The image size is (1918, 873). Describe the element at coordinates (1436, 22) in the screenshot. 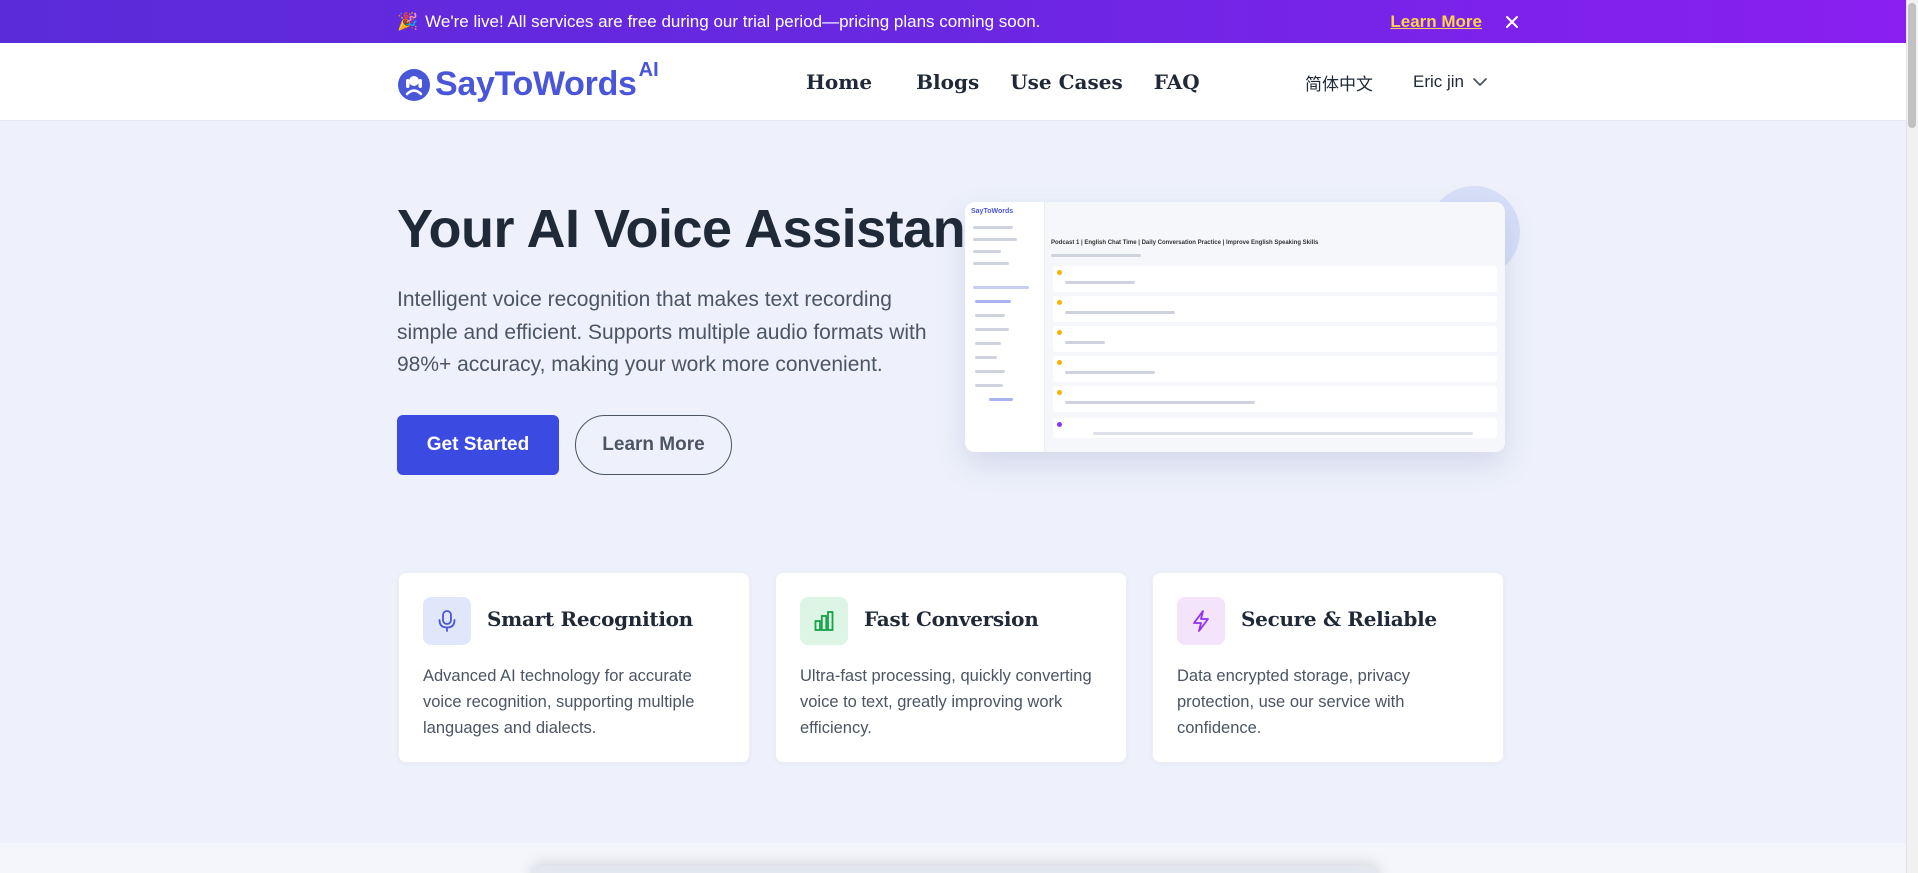

I see `banner-learn-more-link: Learn More` at that location.